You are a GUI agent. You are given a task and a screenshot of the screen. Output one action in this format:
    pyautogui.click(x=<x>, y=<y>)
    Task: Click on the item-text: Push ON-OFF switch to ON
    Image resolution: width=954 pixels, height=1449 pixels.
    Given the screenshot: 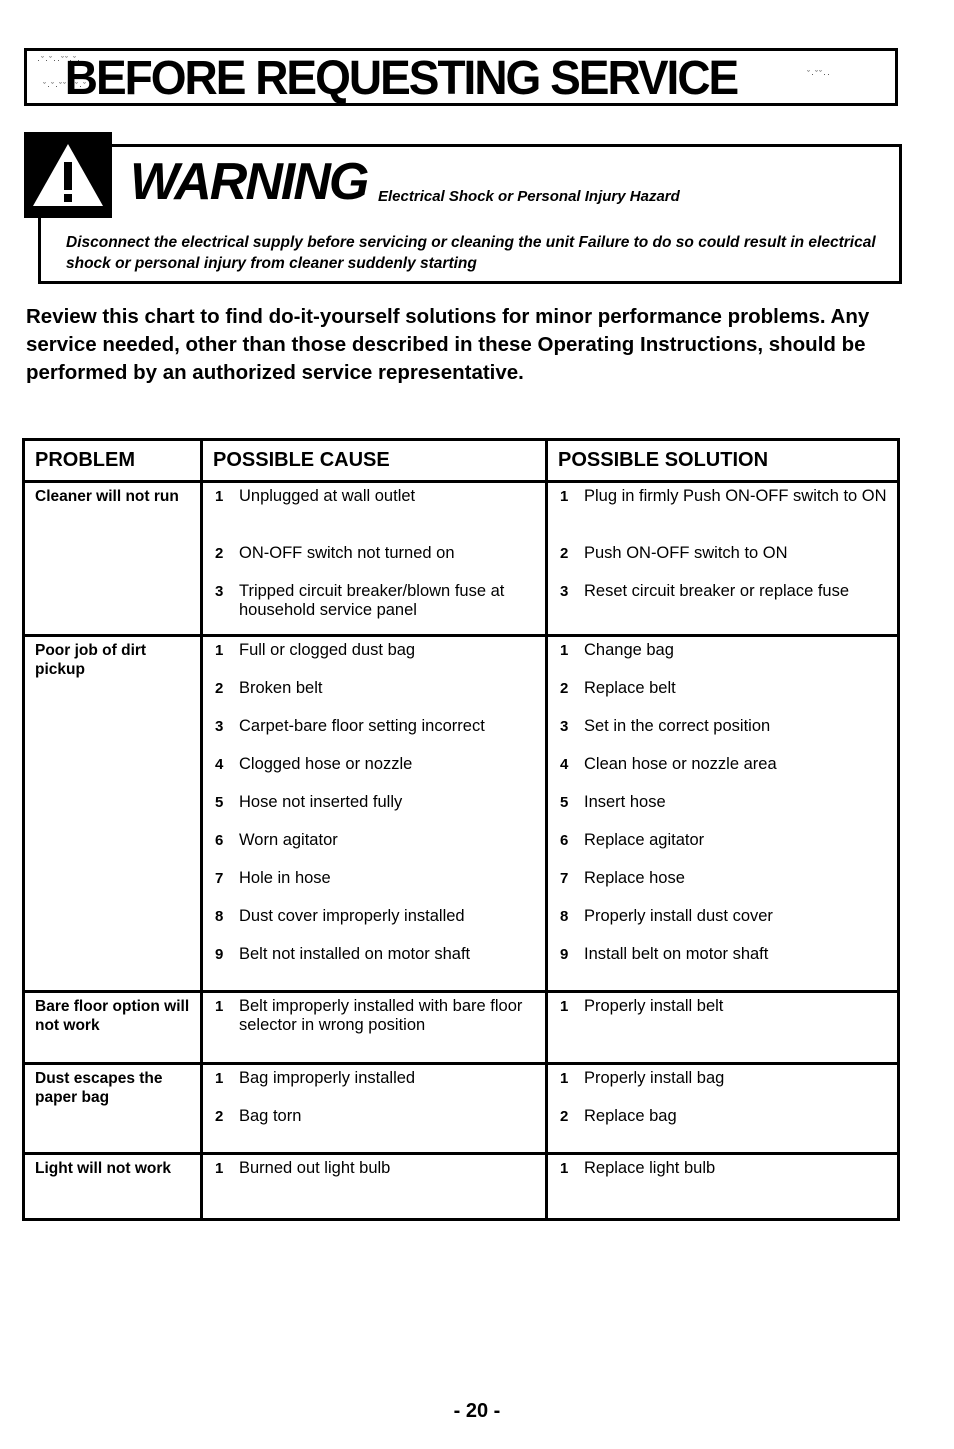 What is the action you would take?
    pyautogui.click(x=686, y=553)
    